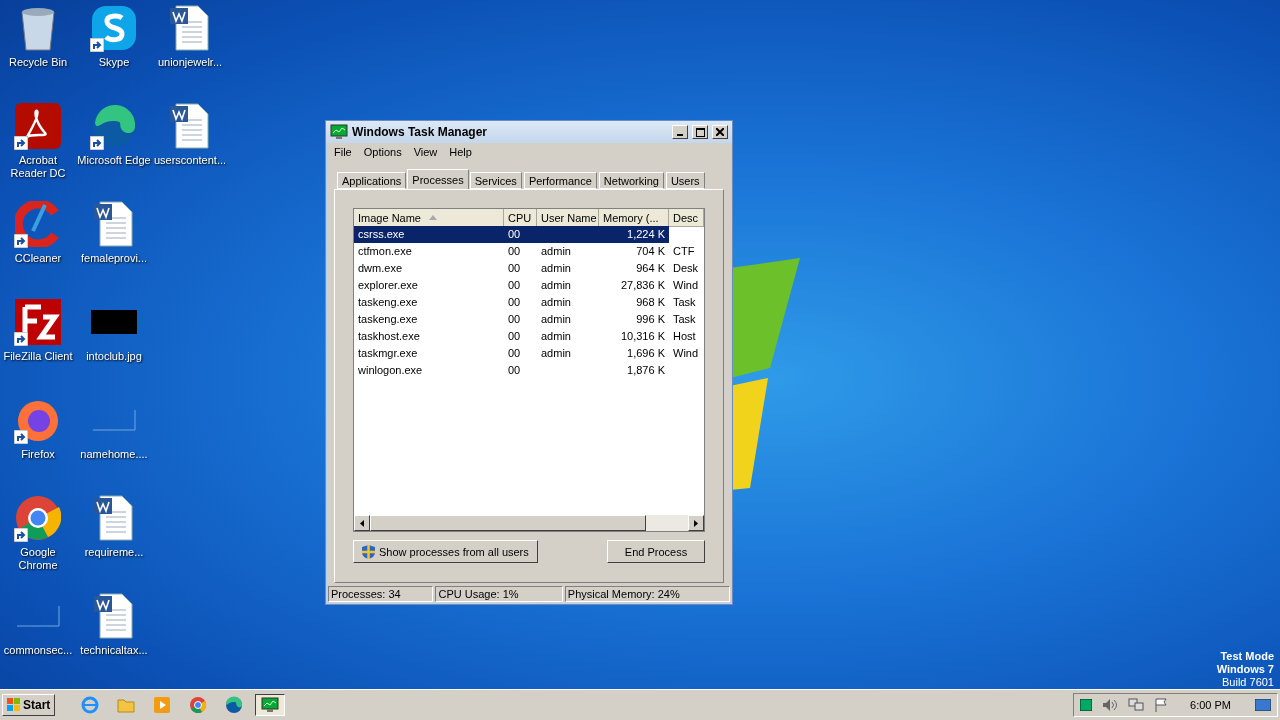 Image resolution: width=1280 pixels, height=720 pixels. What do you see at coordinates (631, 180) in the screenshot?
I see `tab: Networking` at bounding box center [631, 180].